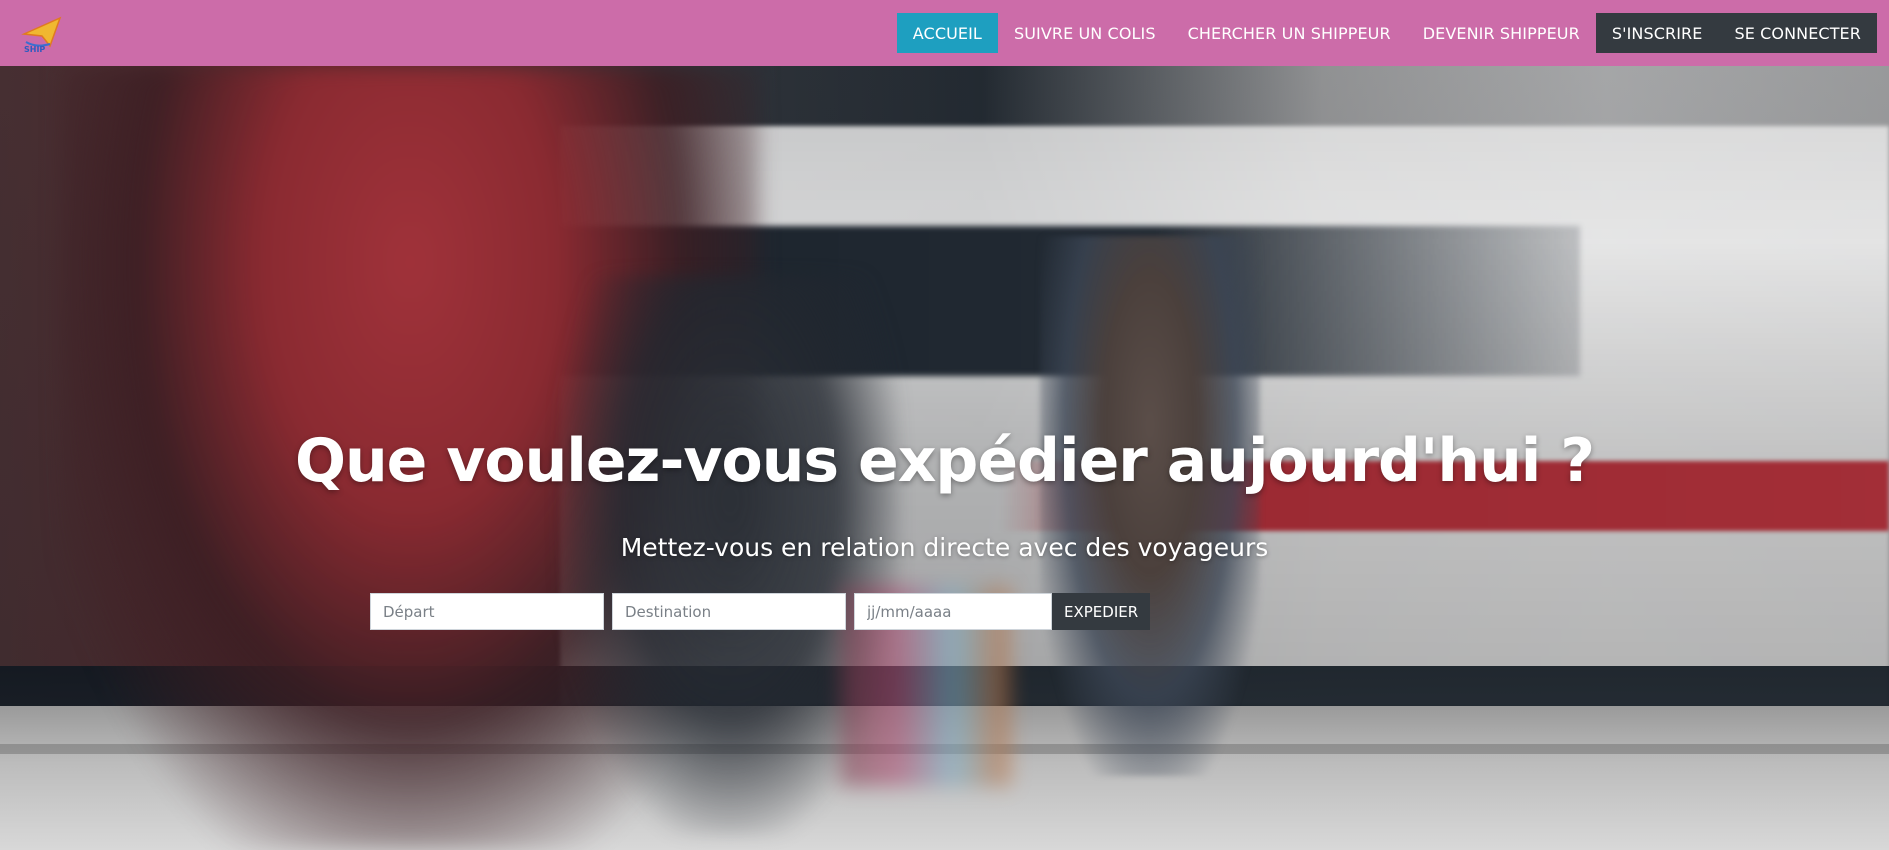 The height and width of the screenshot is (850, 1889). What do you see at coordinates (729, 611) in the screenshot?
I see `destination-input` at bounding box center [729, 611].